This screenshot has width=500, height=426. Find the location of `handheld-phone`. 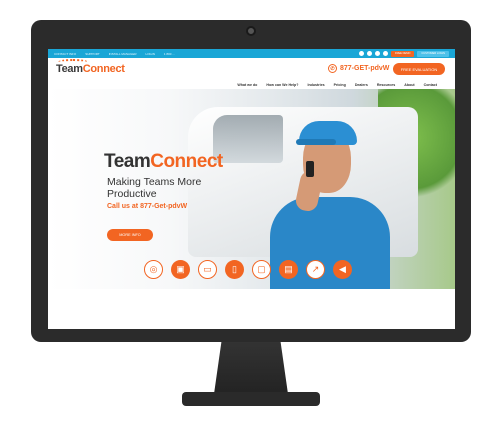

handheld-phone is located at coordinates (310, 169).